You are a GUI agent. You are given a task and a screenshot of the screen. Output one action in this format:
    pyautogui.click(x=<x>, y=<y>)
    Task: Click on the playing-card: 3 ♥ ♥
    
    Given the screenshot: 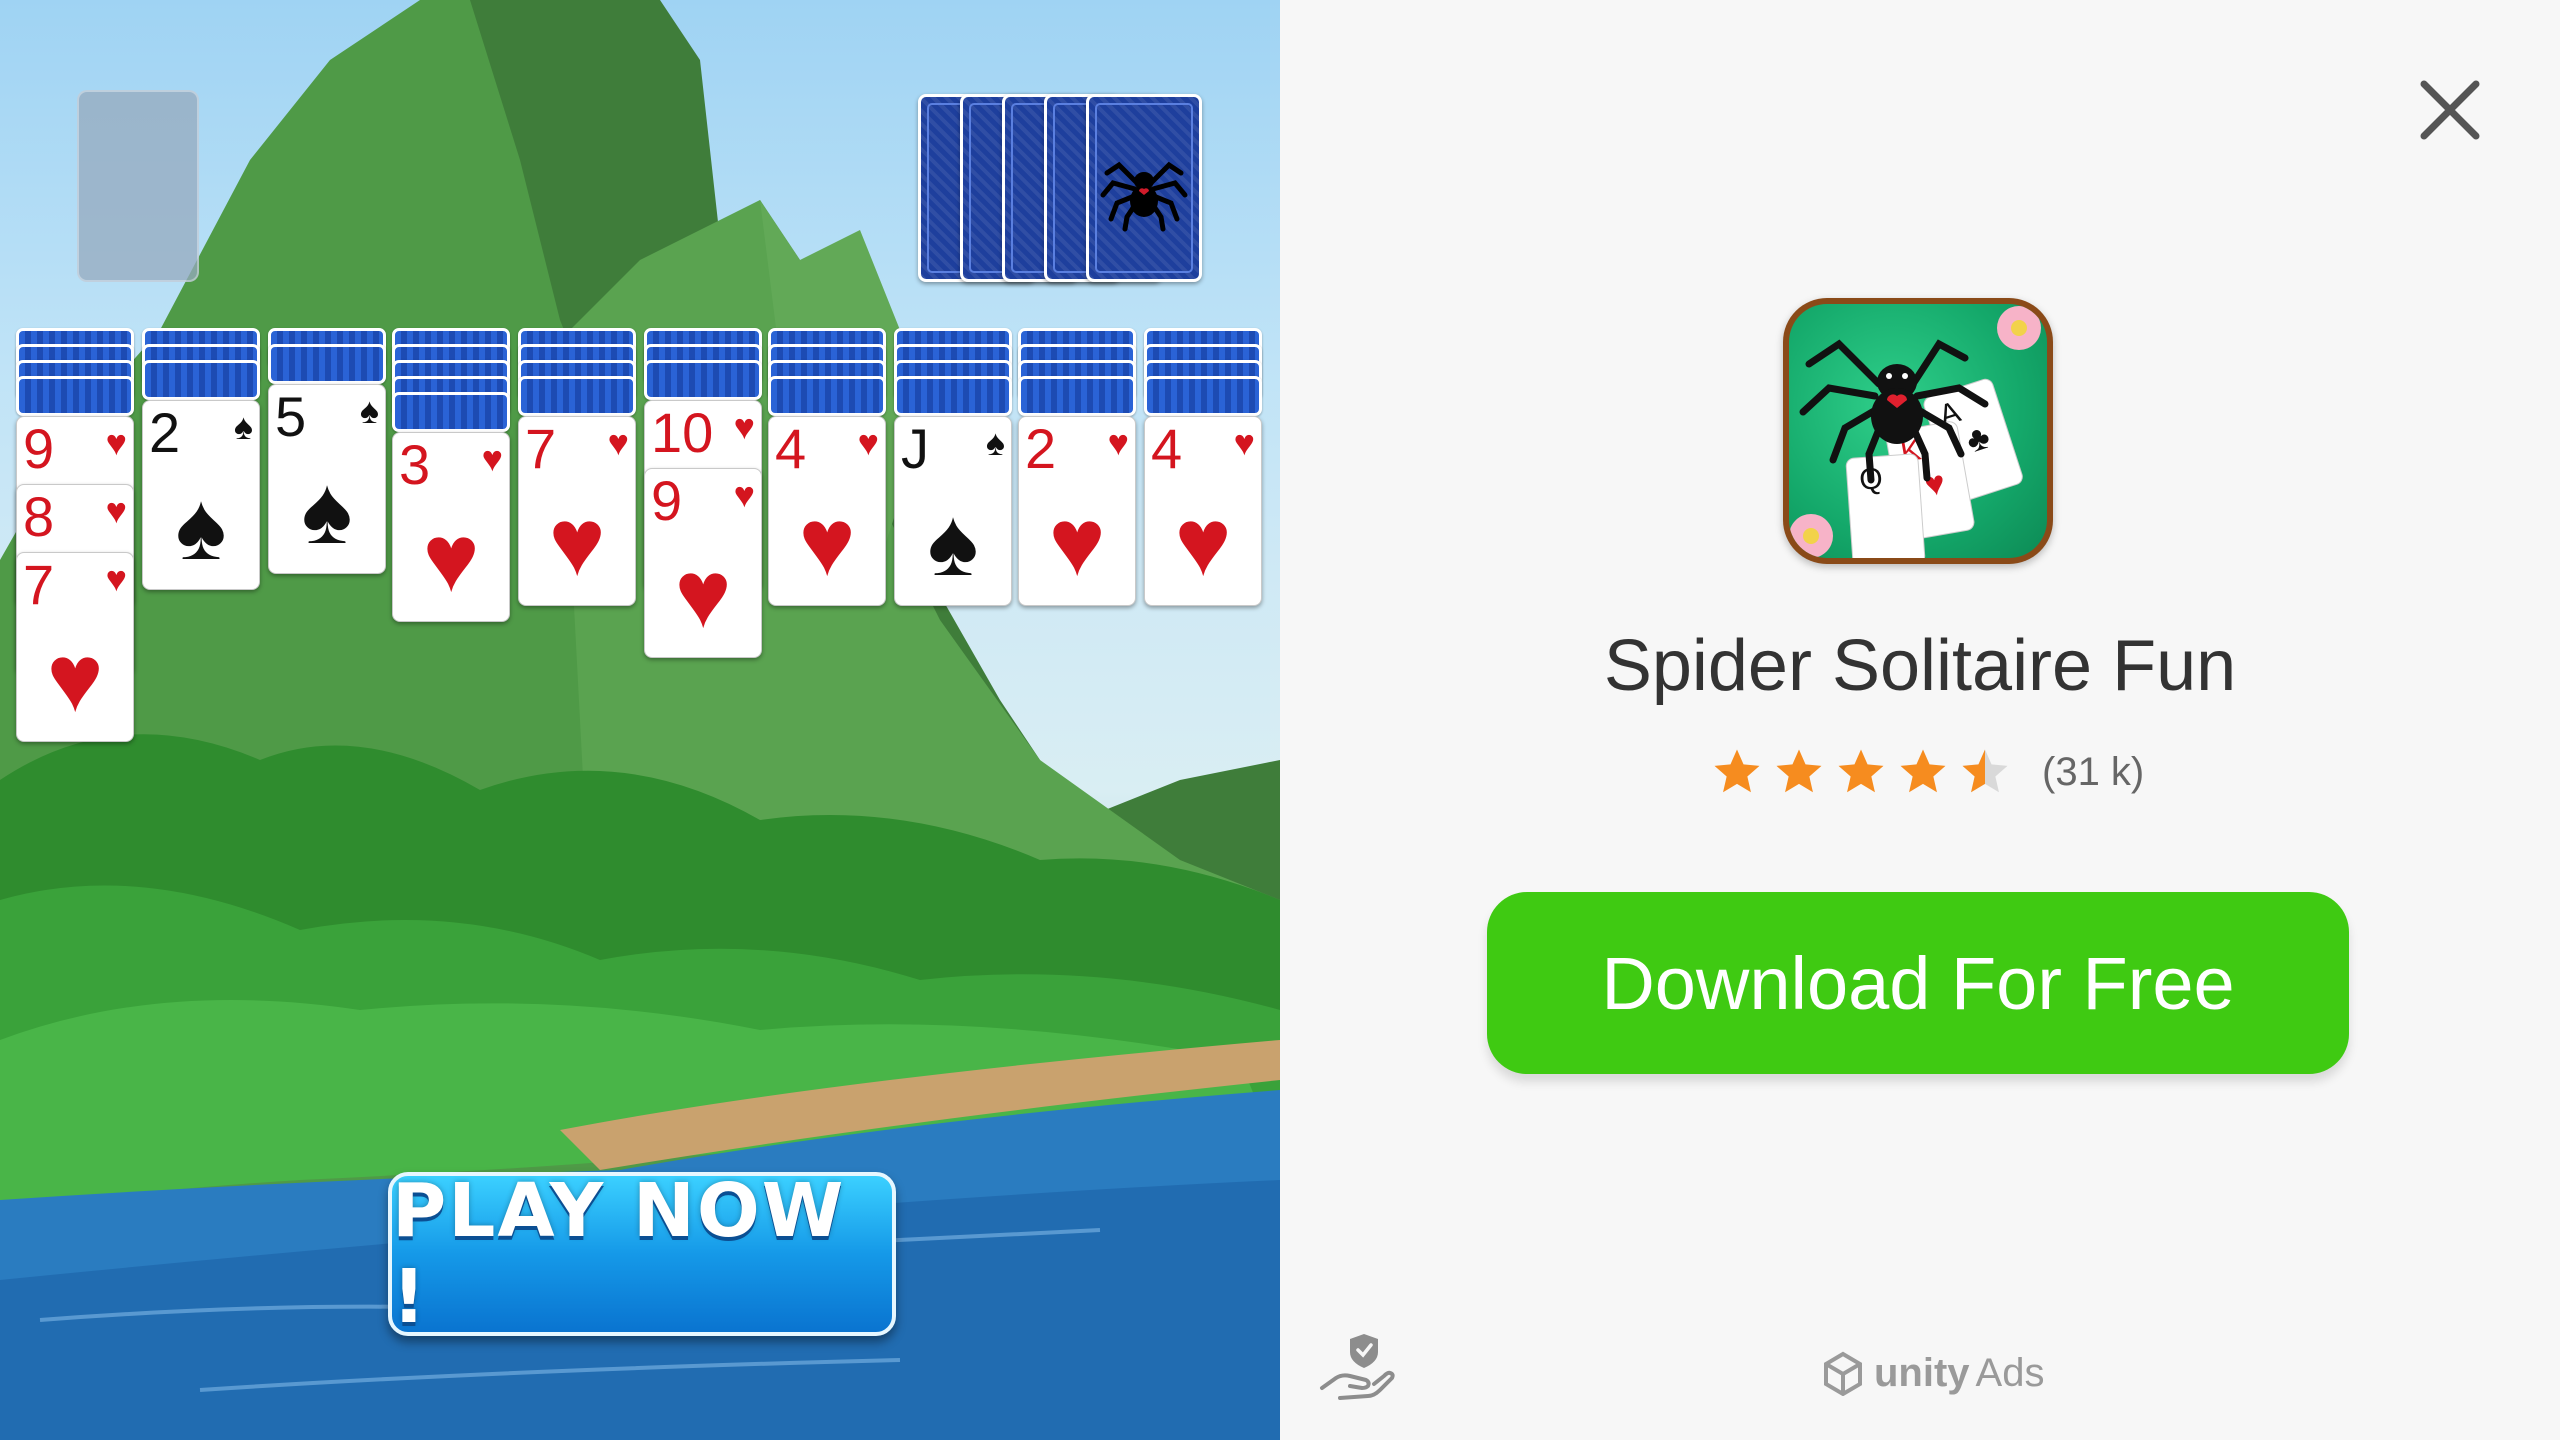 What is the action you would take?
    pyautogui.click(x=451, y=527)
    